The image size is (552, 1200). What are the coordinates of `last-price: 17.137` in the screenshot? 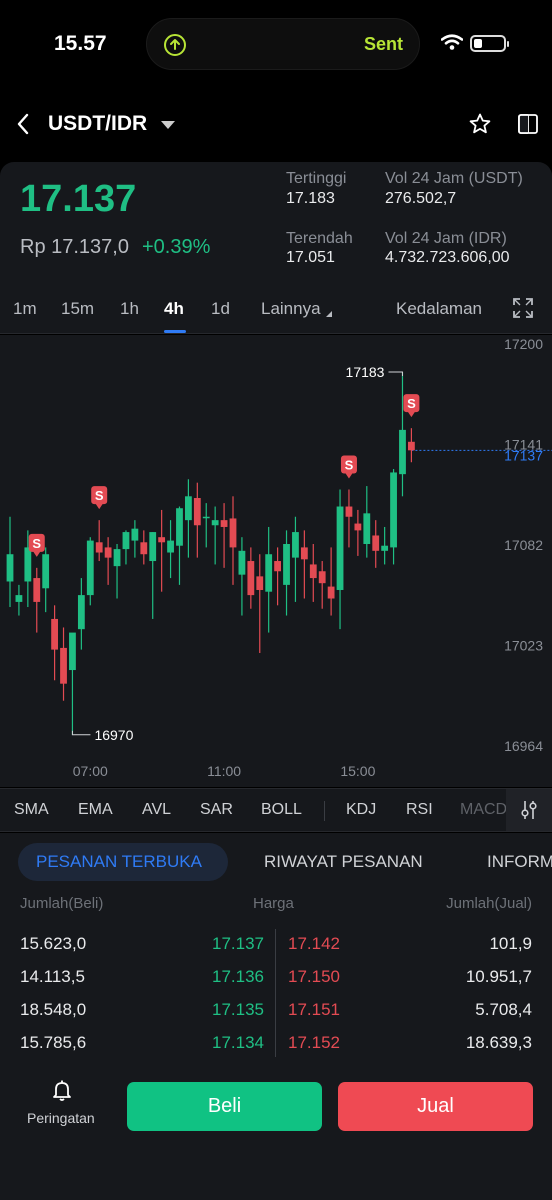 It's located at (78, 199).